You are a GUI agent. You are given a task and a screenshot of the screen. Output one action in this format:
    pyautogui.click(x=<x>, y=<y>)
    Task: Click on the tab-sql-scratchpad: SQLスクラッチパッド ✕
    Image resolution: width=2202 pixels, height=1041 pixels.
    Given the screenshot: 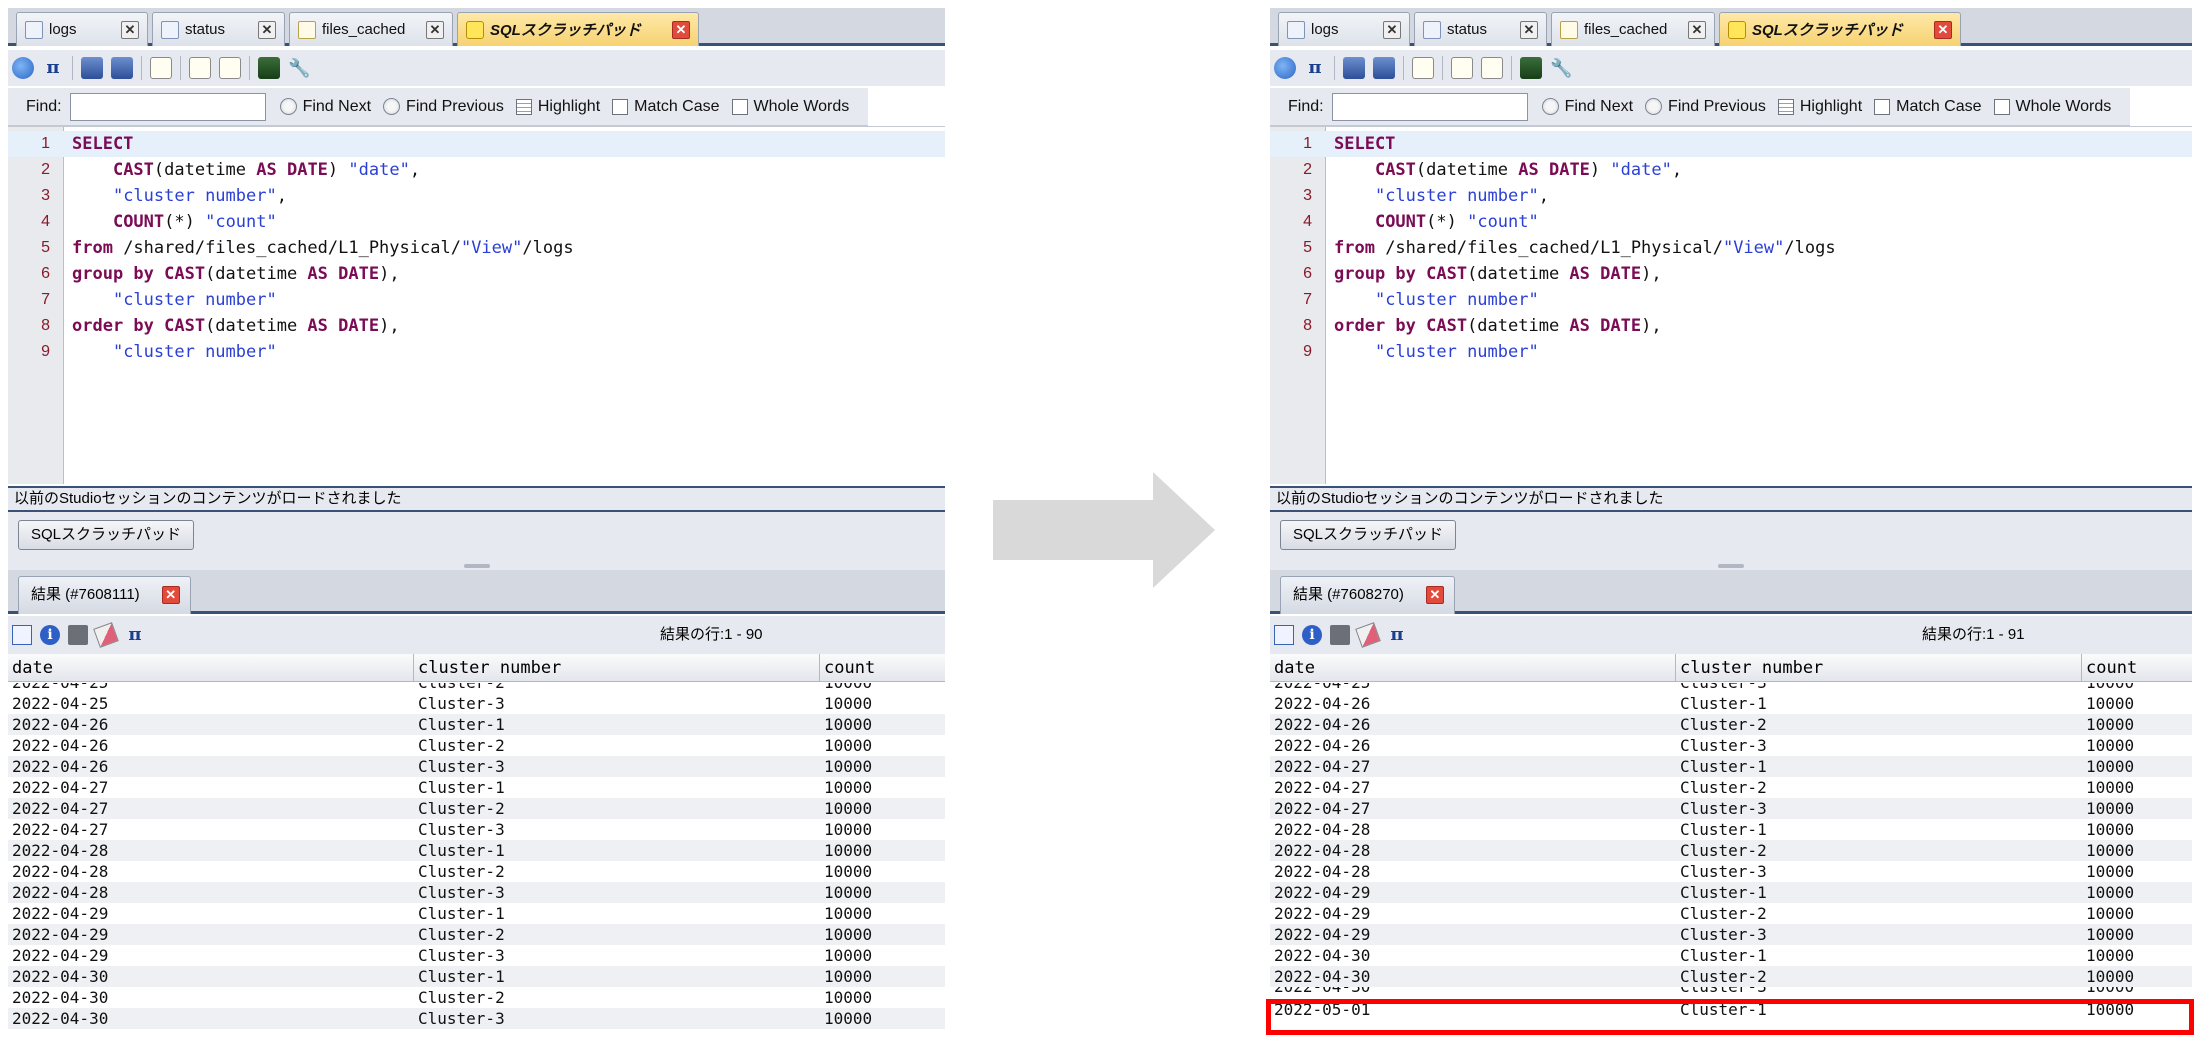 What is the action you would take?
    pyautogui.click(x=1840, y=29)
    